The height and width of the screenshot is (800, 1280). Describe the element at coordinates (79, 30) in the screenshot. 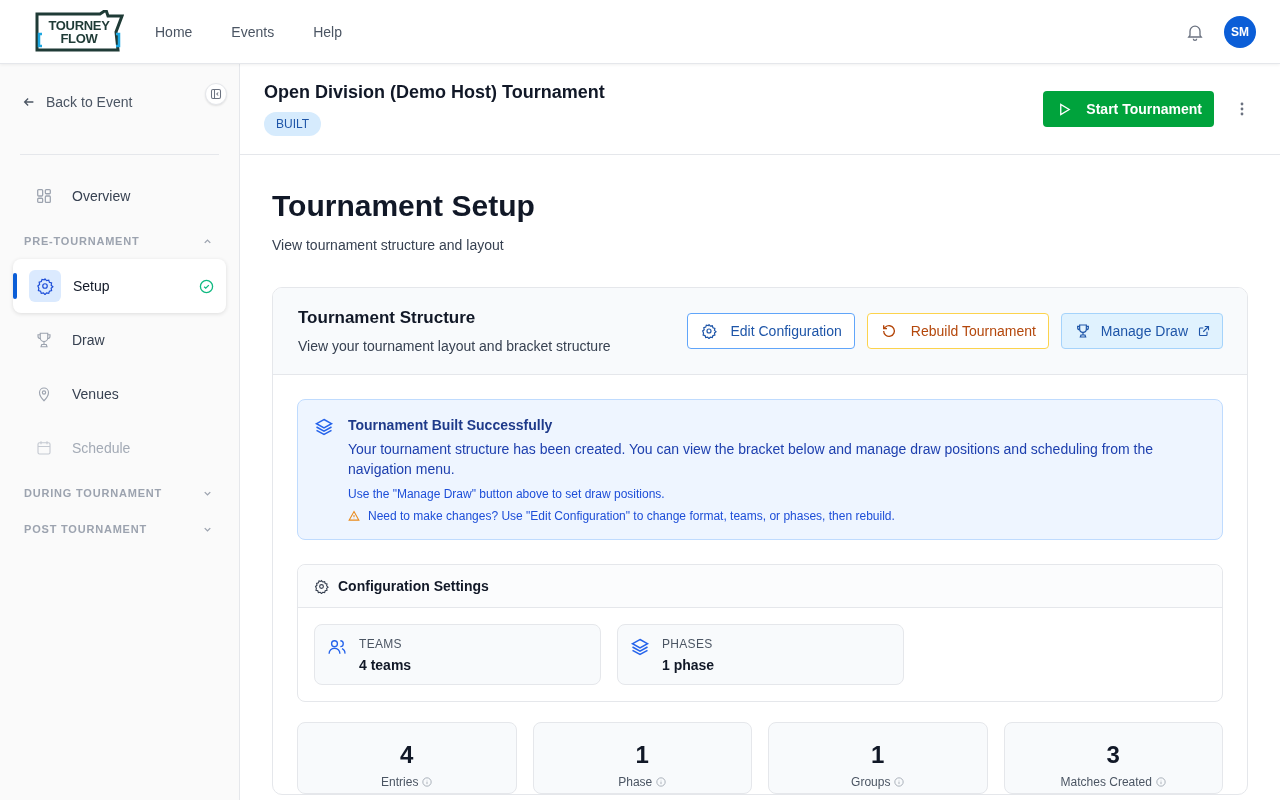

I see `logo: TOURNEY FLOW` at that location.